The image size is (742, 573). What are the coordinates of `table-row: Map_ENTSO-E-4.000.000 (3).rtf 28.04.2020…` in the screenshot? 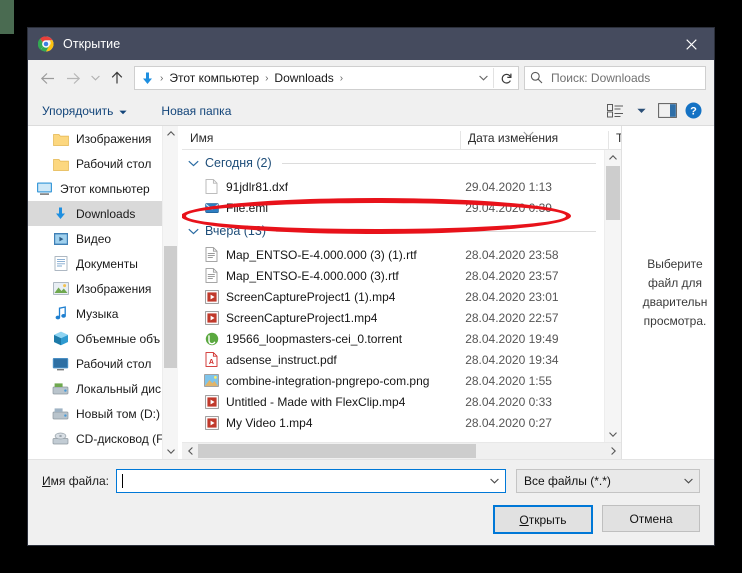 It's located at (393, 275).